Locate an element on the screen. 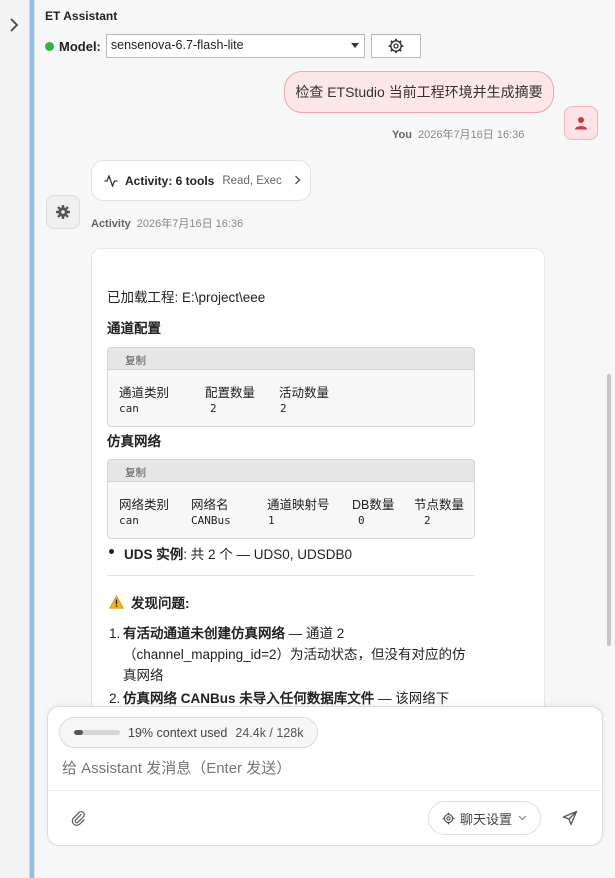 Image resolution: width=615 pixels, height=878 pixels. context-usage-text: 19% context used is located at coordinates (178, 732).